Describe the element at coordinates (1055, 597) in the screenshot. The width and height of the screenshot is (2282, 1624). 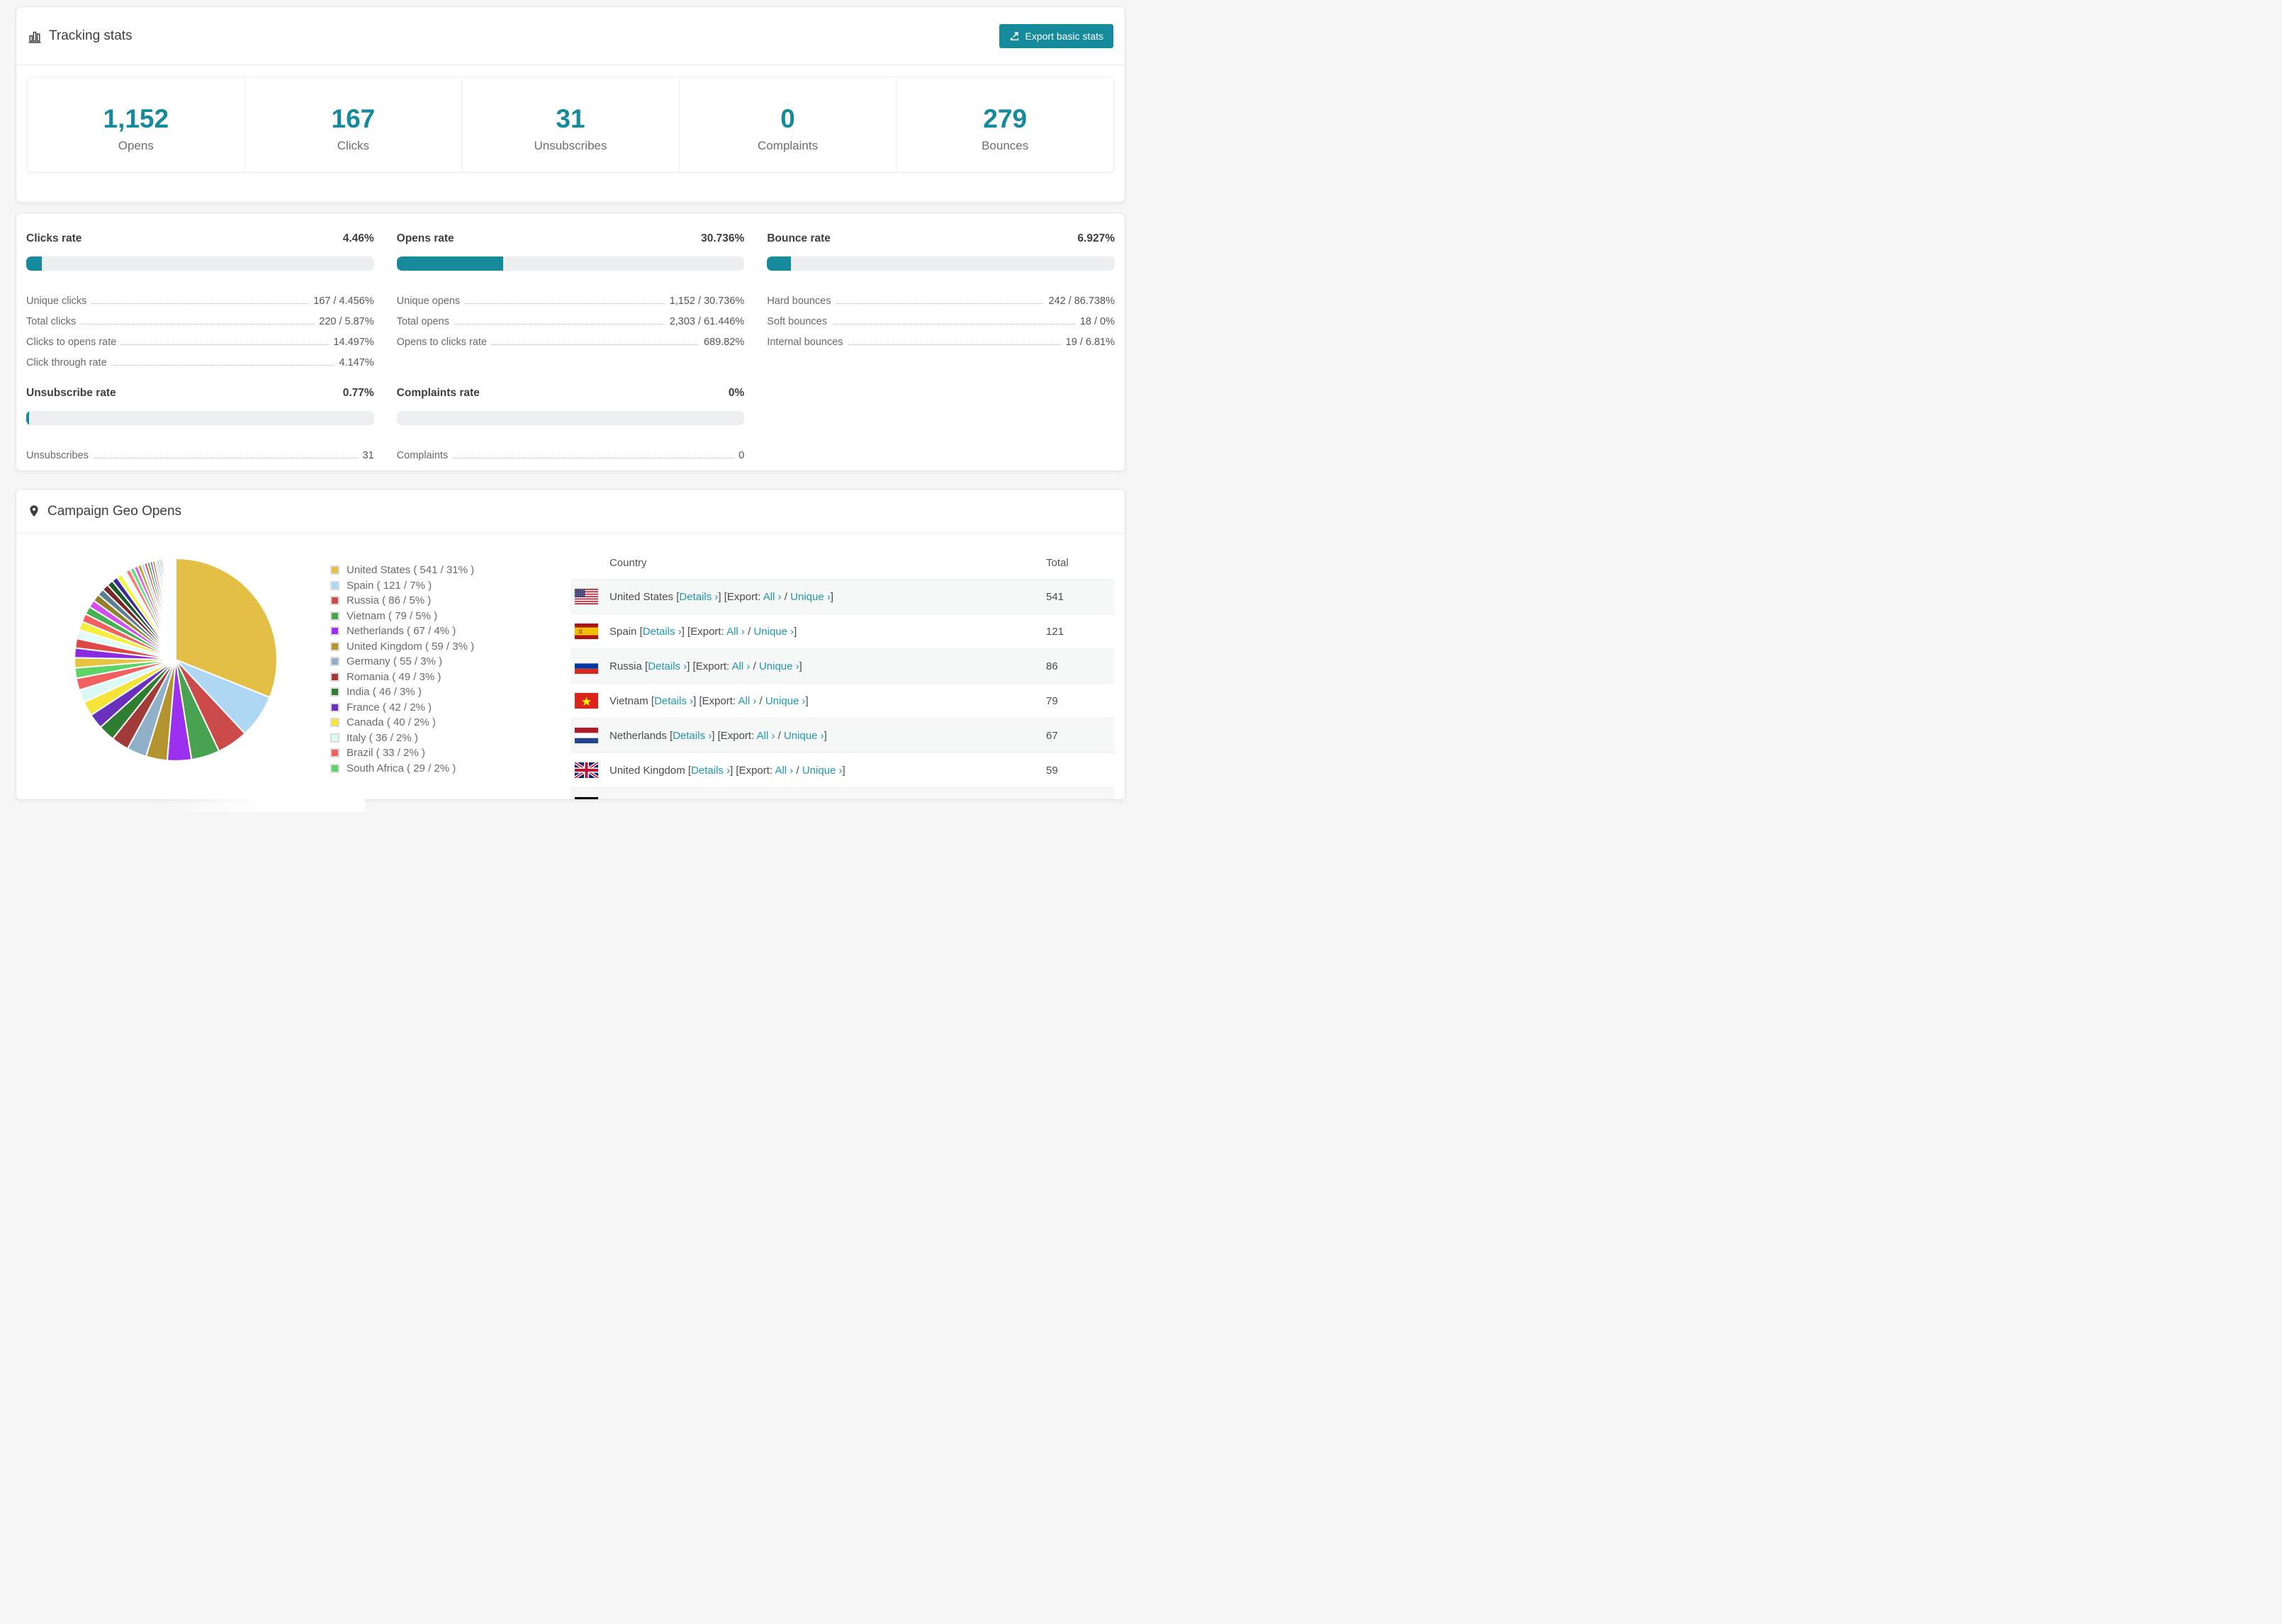
I see `geo-row-total: 541` at that location.